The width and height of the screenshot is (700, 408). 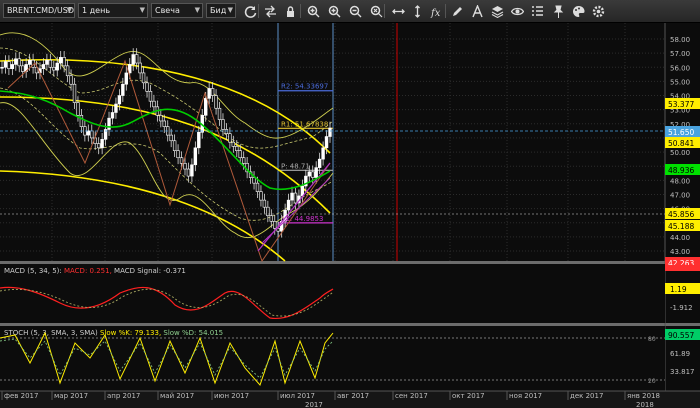 I want to click on chart-type-value: Свеча, so click(x=167, y=10).